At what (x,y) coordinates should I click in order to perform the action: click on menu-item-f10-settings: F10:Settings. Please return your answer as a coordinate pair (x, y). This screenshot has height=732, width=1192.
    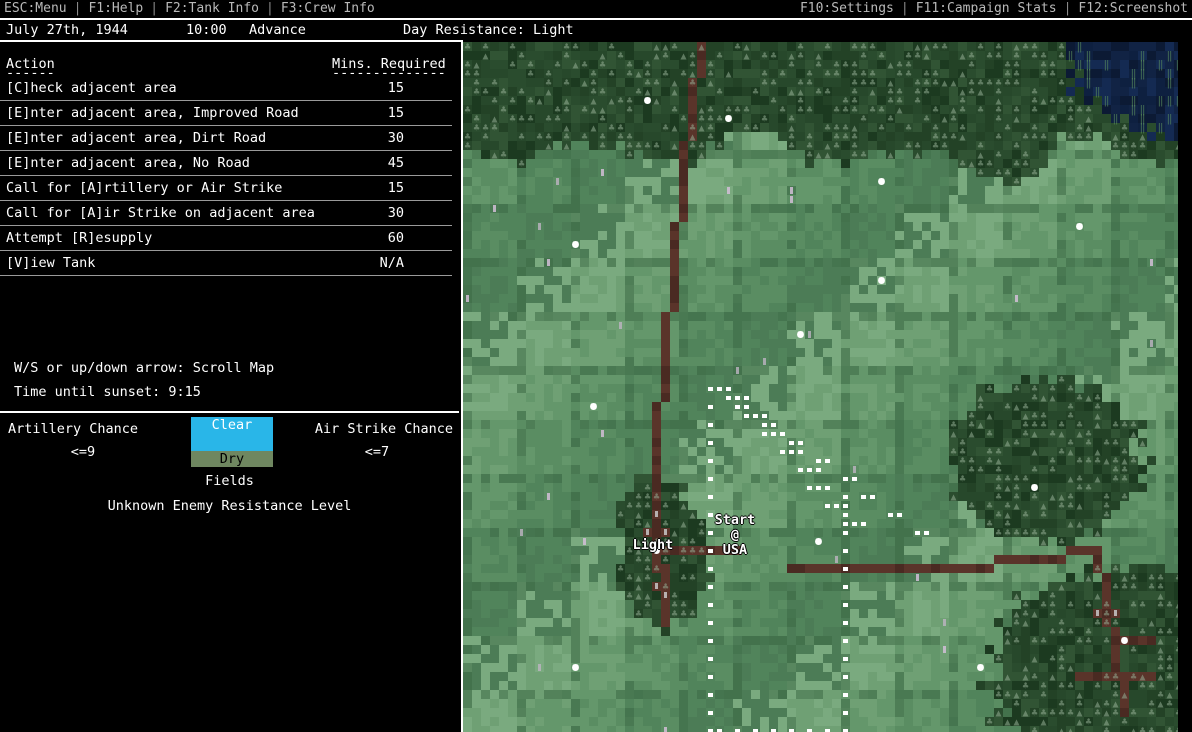
    Looking at the image, I should click on (847, 8).